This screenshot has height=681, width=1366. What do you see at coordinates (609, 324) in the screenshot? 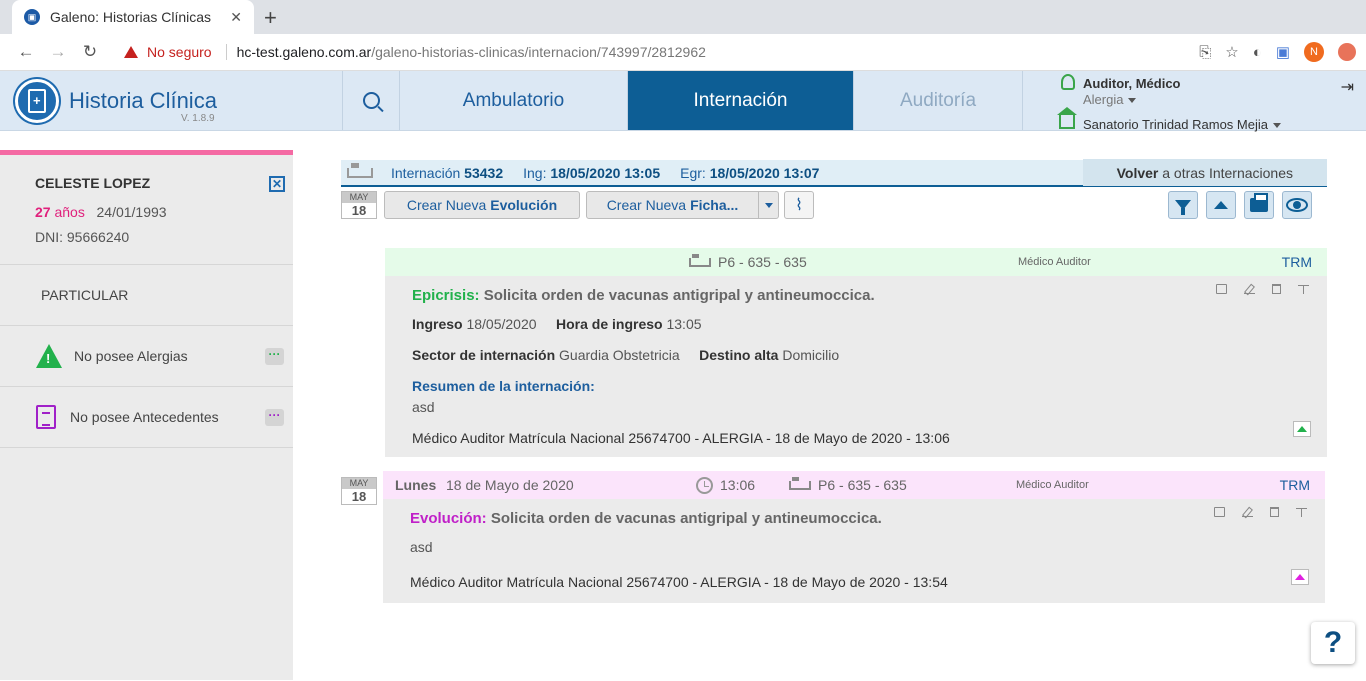
I see `hora-label: Hora de ingreso` at bounding box center [609, 324].